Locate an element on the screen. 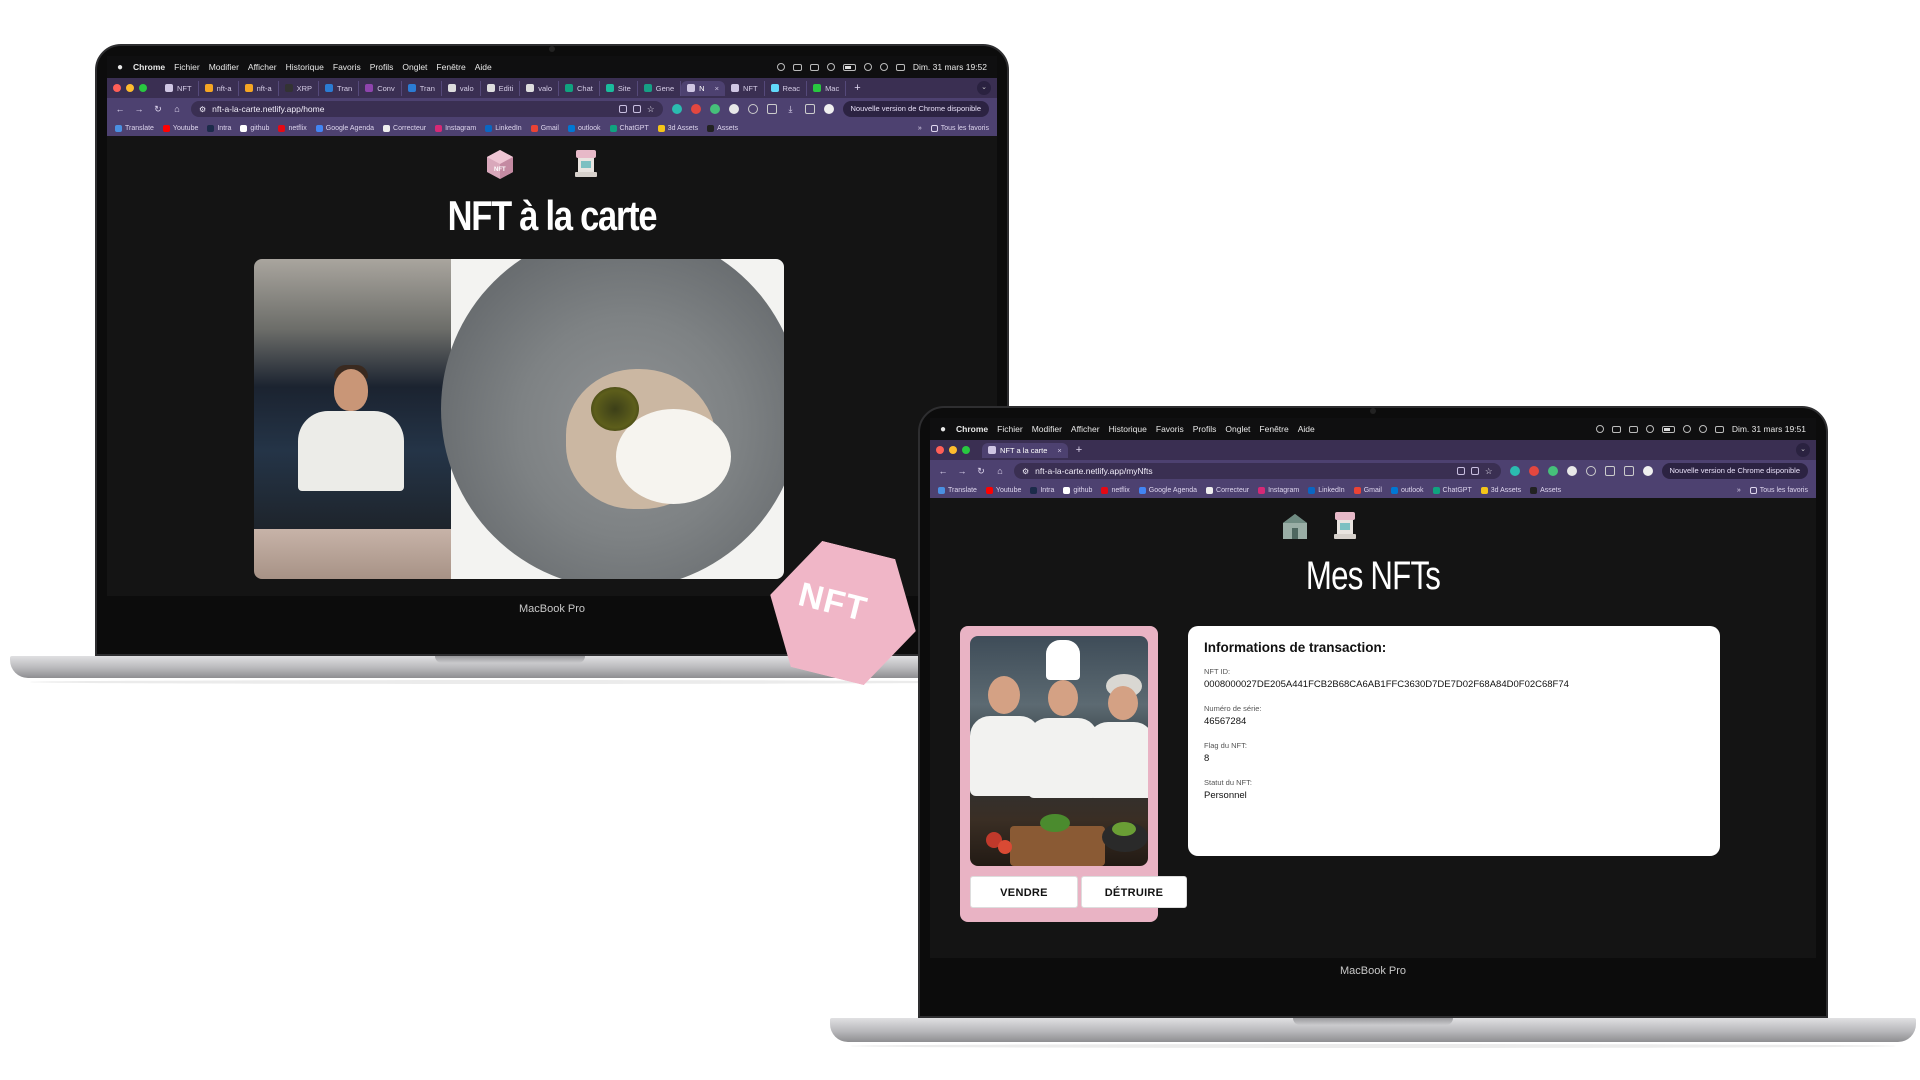 The height and width of the screenshot is (1080, 1920). browser-tab: Mac is located at coordinates (827, 88).